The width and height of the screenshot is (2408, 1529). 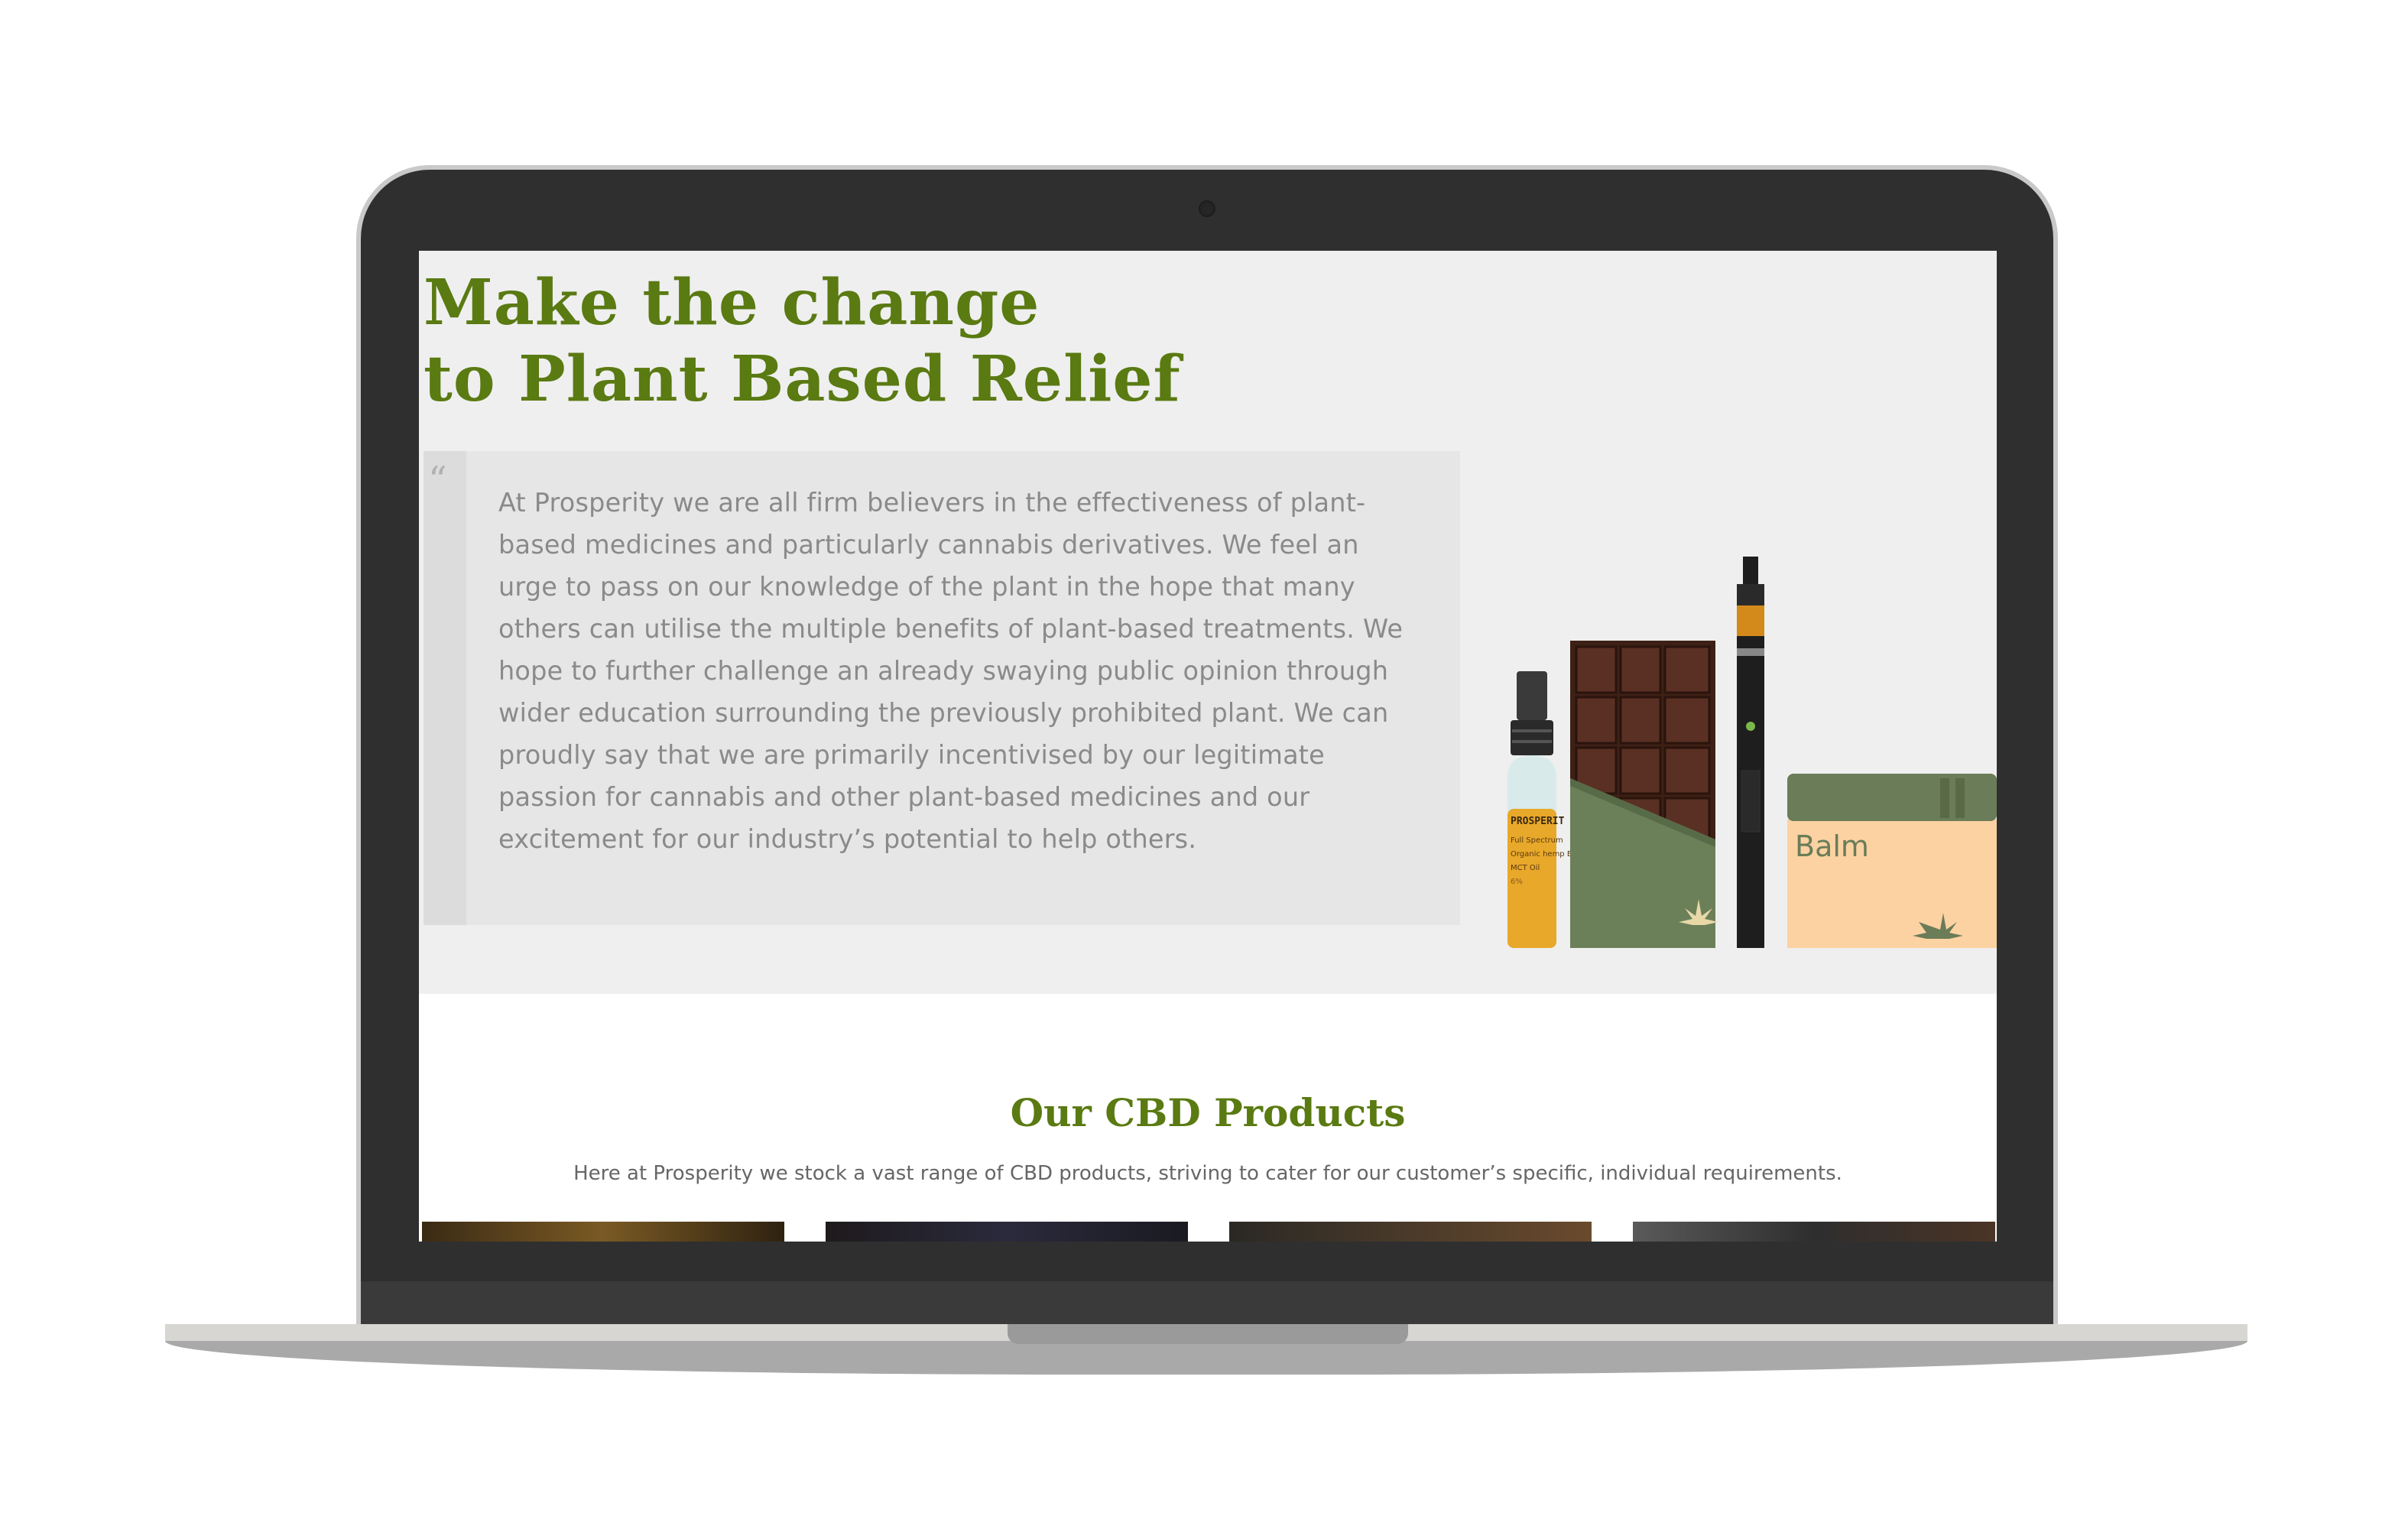 I want to click on blockquote-bar, so click(x=445, y=688).